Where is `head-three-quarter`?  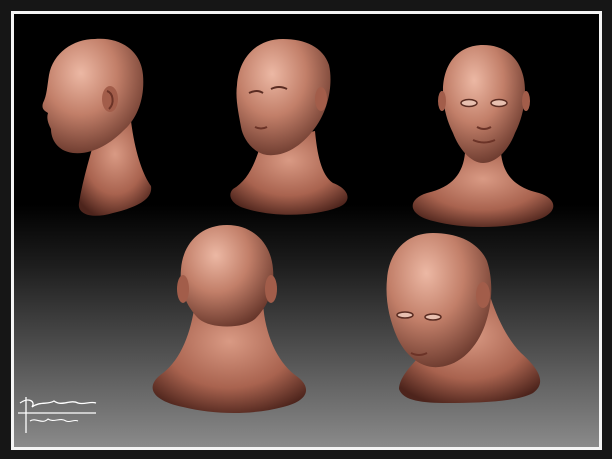
head-three-quarter is located at coordinates (289, 127).